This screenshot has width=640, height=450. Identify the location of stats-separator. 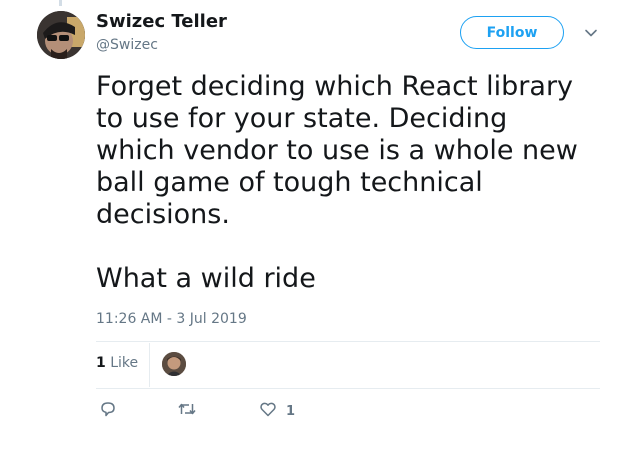
(149, 365).